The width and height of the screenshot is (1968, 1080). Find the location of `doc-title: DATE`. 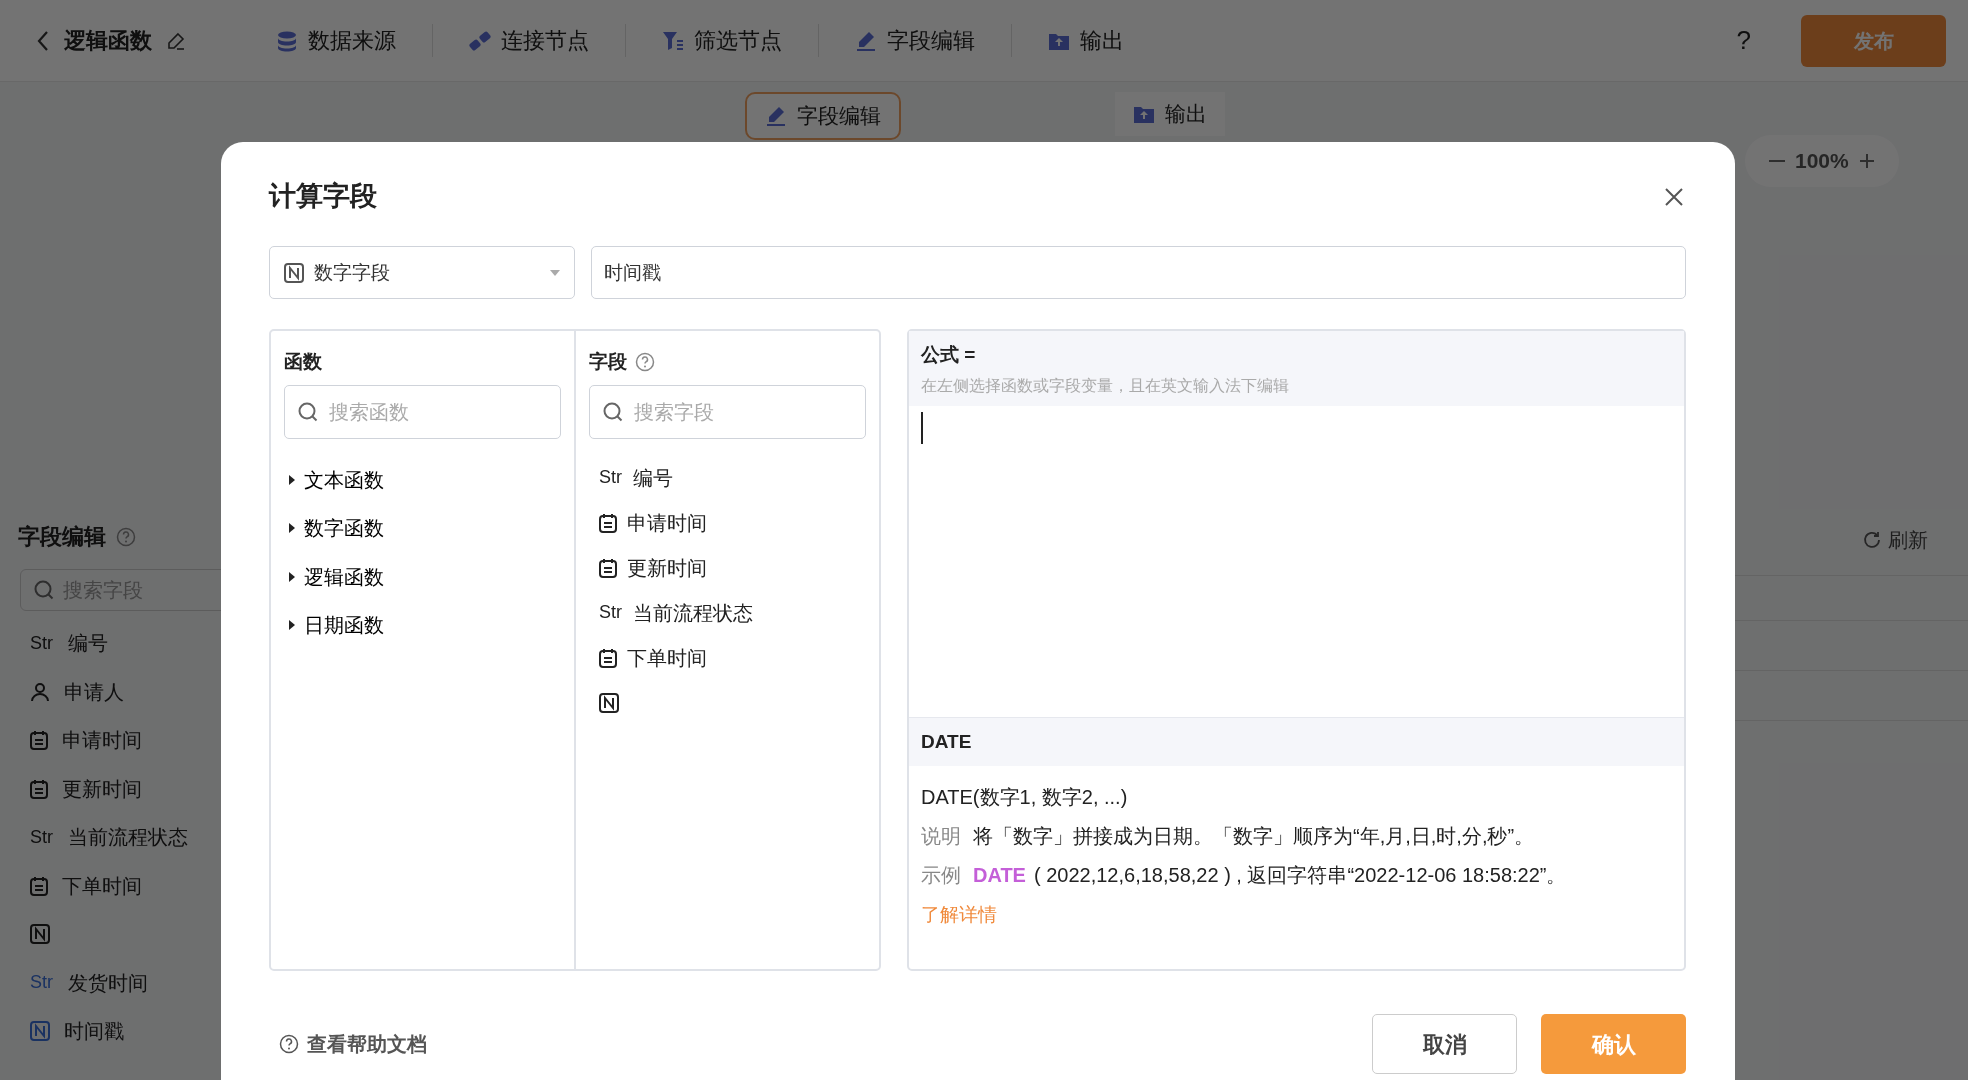

doc-title: DATE is located at coordinates (1296, 742).